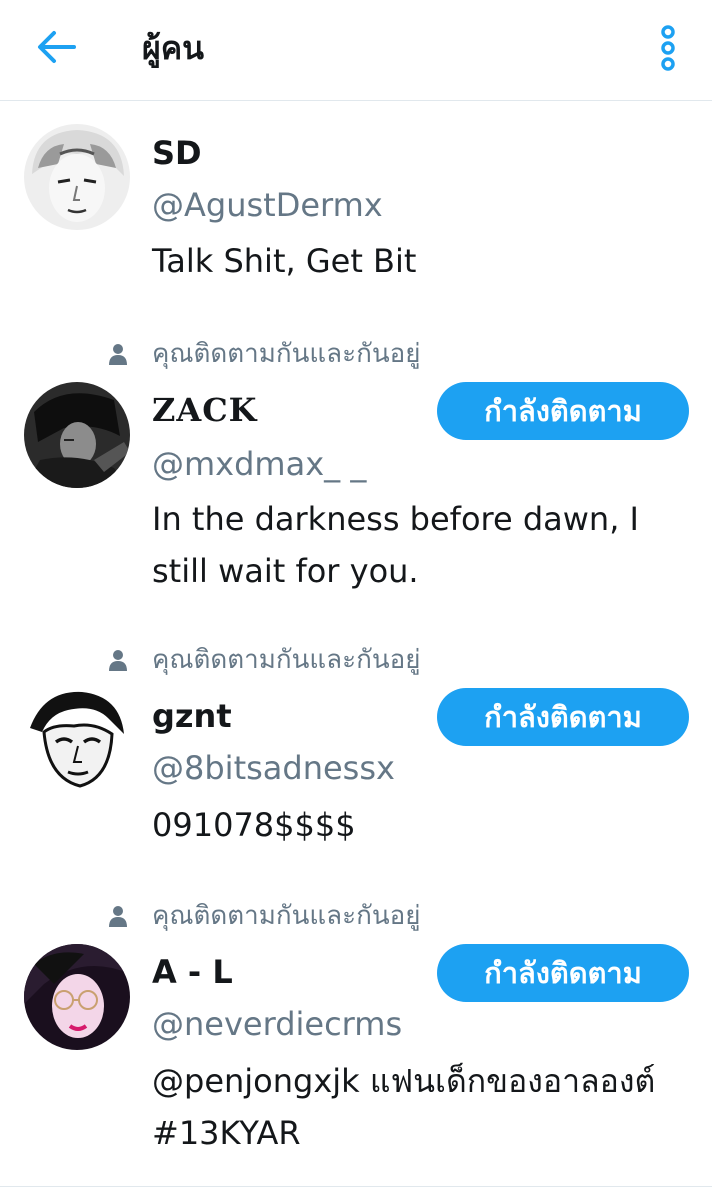 The width and height of the screenshot is (712, 1200). What do you see at coordinates (356, 50) in the screenshot?
I see `top-bar: ผู้คน` at bounding box center [356, 50].